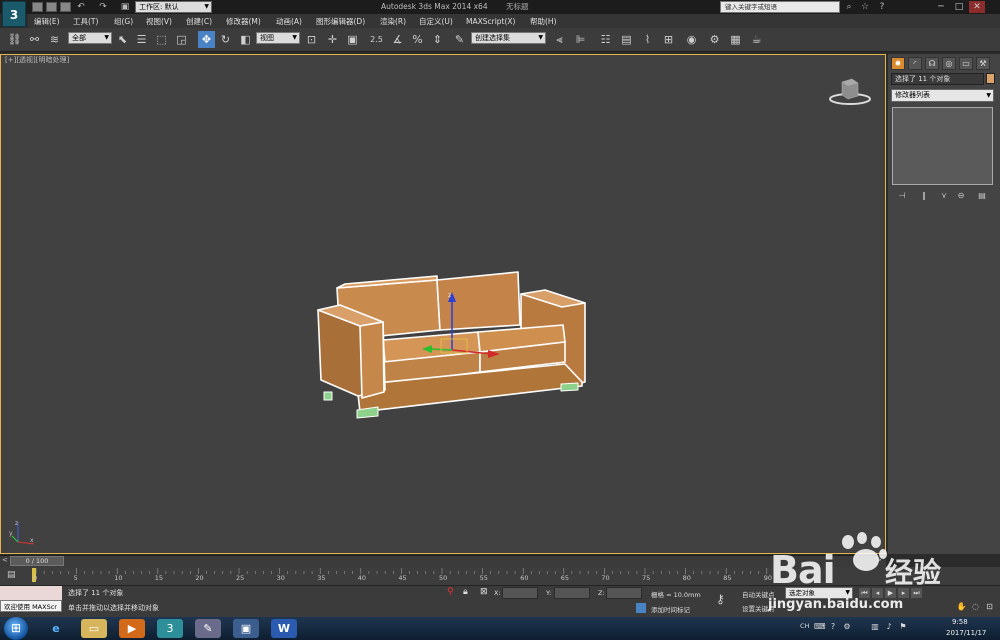  Describe the element at coordinates (311, 39) in the screenshot. I see `pivot-center-icon: ⊡` at that location.